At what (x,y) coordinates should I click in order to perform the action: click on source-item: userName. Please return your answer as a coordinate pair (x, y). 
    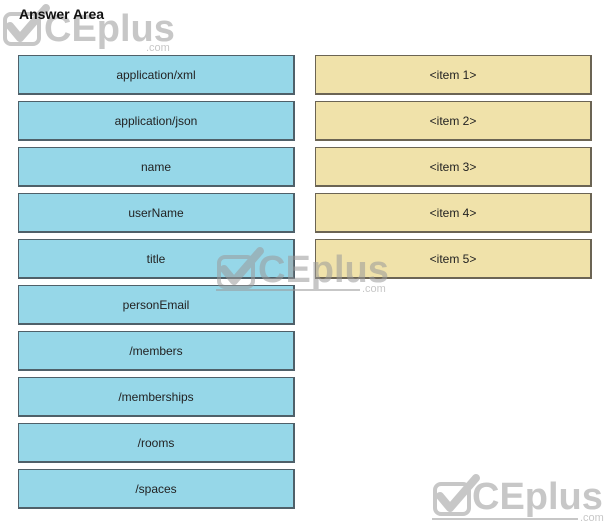
    Looking at the image, I should click on (156, 213).